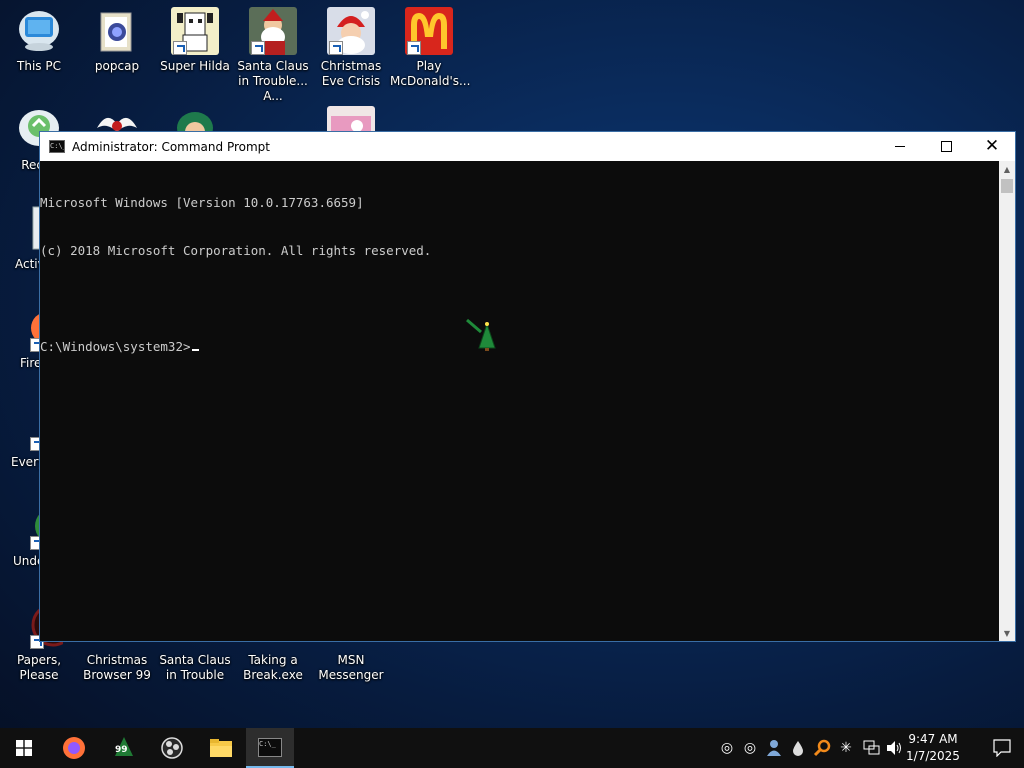 This screenshot has width=1024, height=768. Describe the element at coordinates (519, 347) in the screenshot. I see `console-prompt-line: C:\Windows\system32>` at that location.